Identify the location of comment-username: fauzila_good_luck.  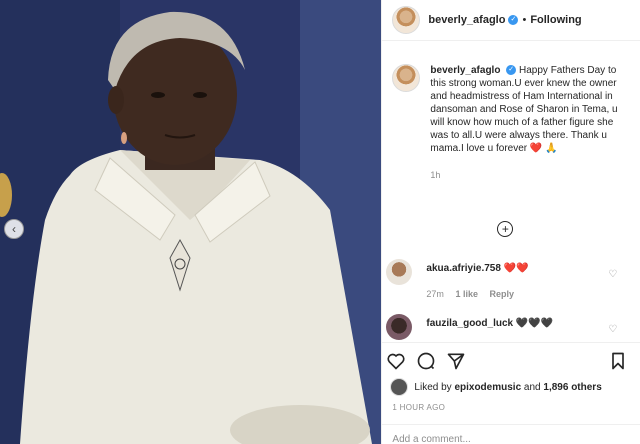
(469, 323).